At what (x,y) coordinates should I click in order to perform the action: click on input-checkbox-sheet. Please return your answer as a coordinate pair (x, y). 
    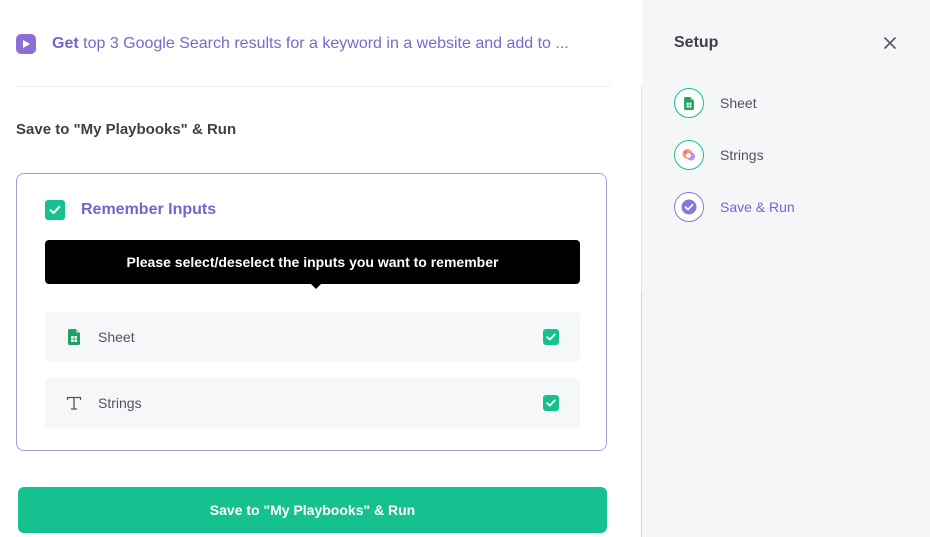
    Looking at the image, I should click on (551, 337).